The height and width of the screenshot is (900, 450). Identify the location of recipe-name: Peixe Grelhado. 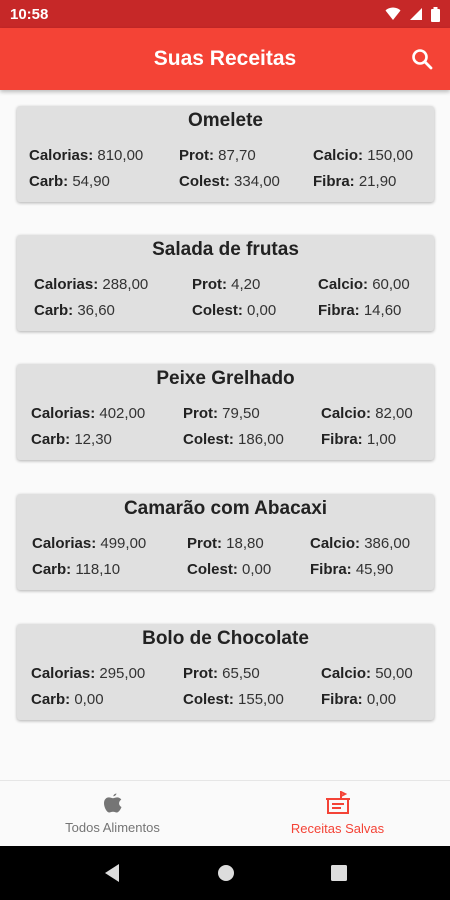
(225, 378).